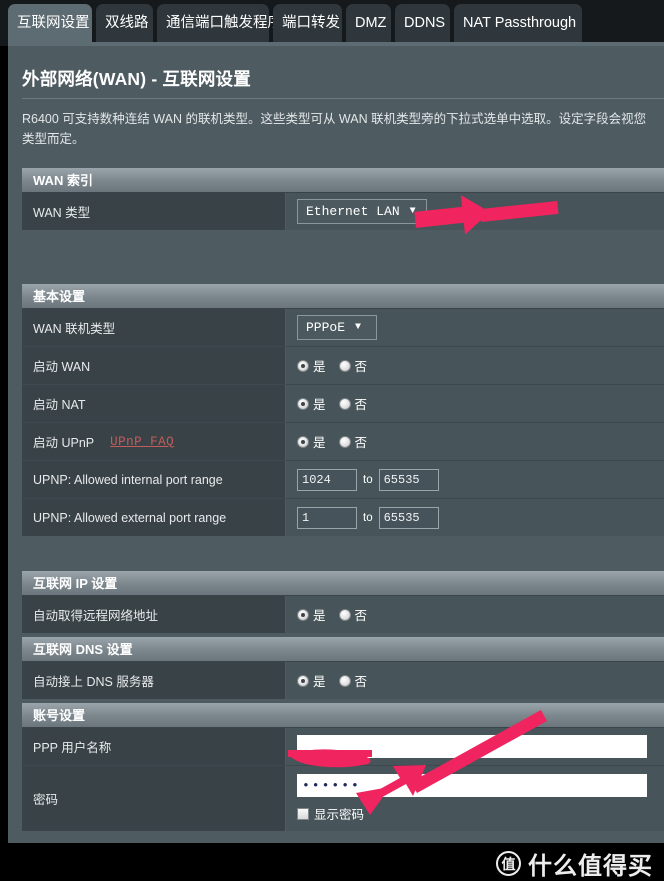  I want to click on row-value-wan-type: Ethernet LAN ▼, so click(475, 211).